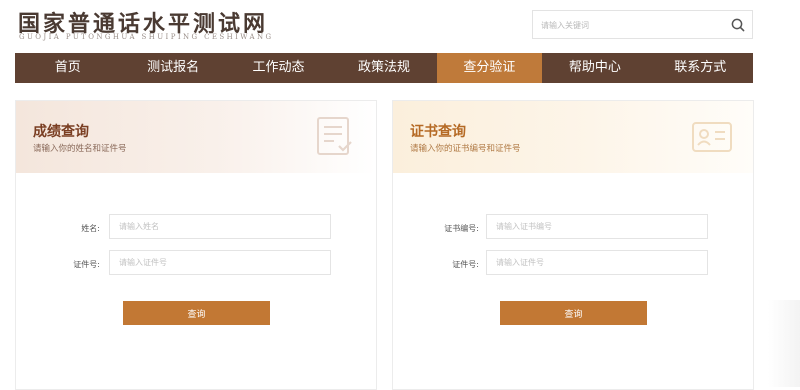 Image resolution: width=800 pixels, height=390 pixels. Describe the element at coordinates (196, 137) in the screenshot. I see `score-query-header: 成绩查询 请输入你的姓名和证件号` at that location.